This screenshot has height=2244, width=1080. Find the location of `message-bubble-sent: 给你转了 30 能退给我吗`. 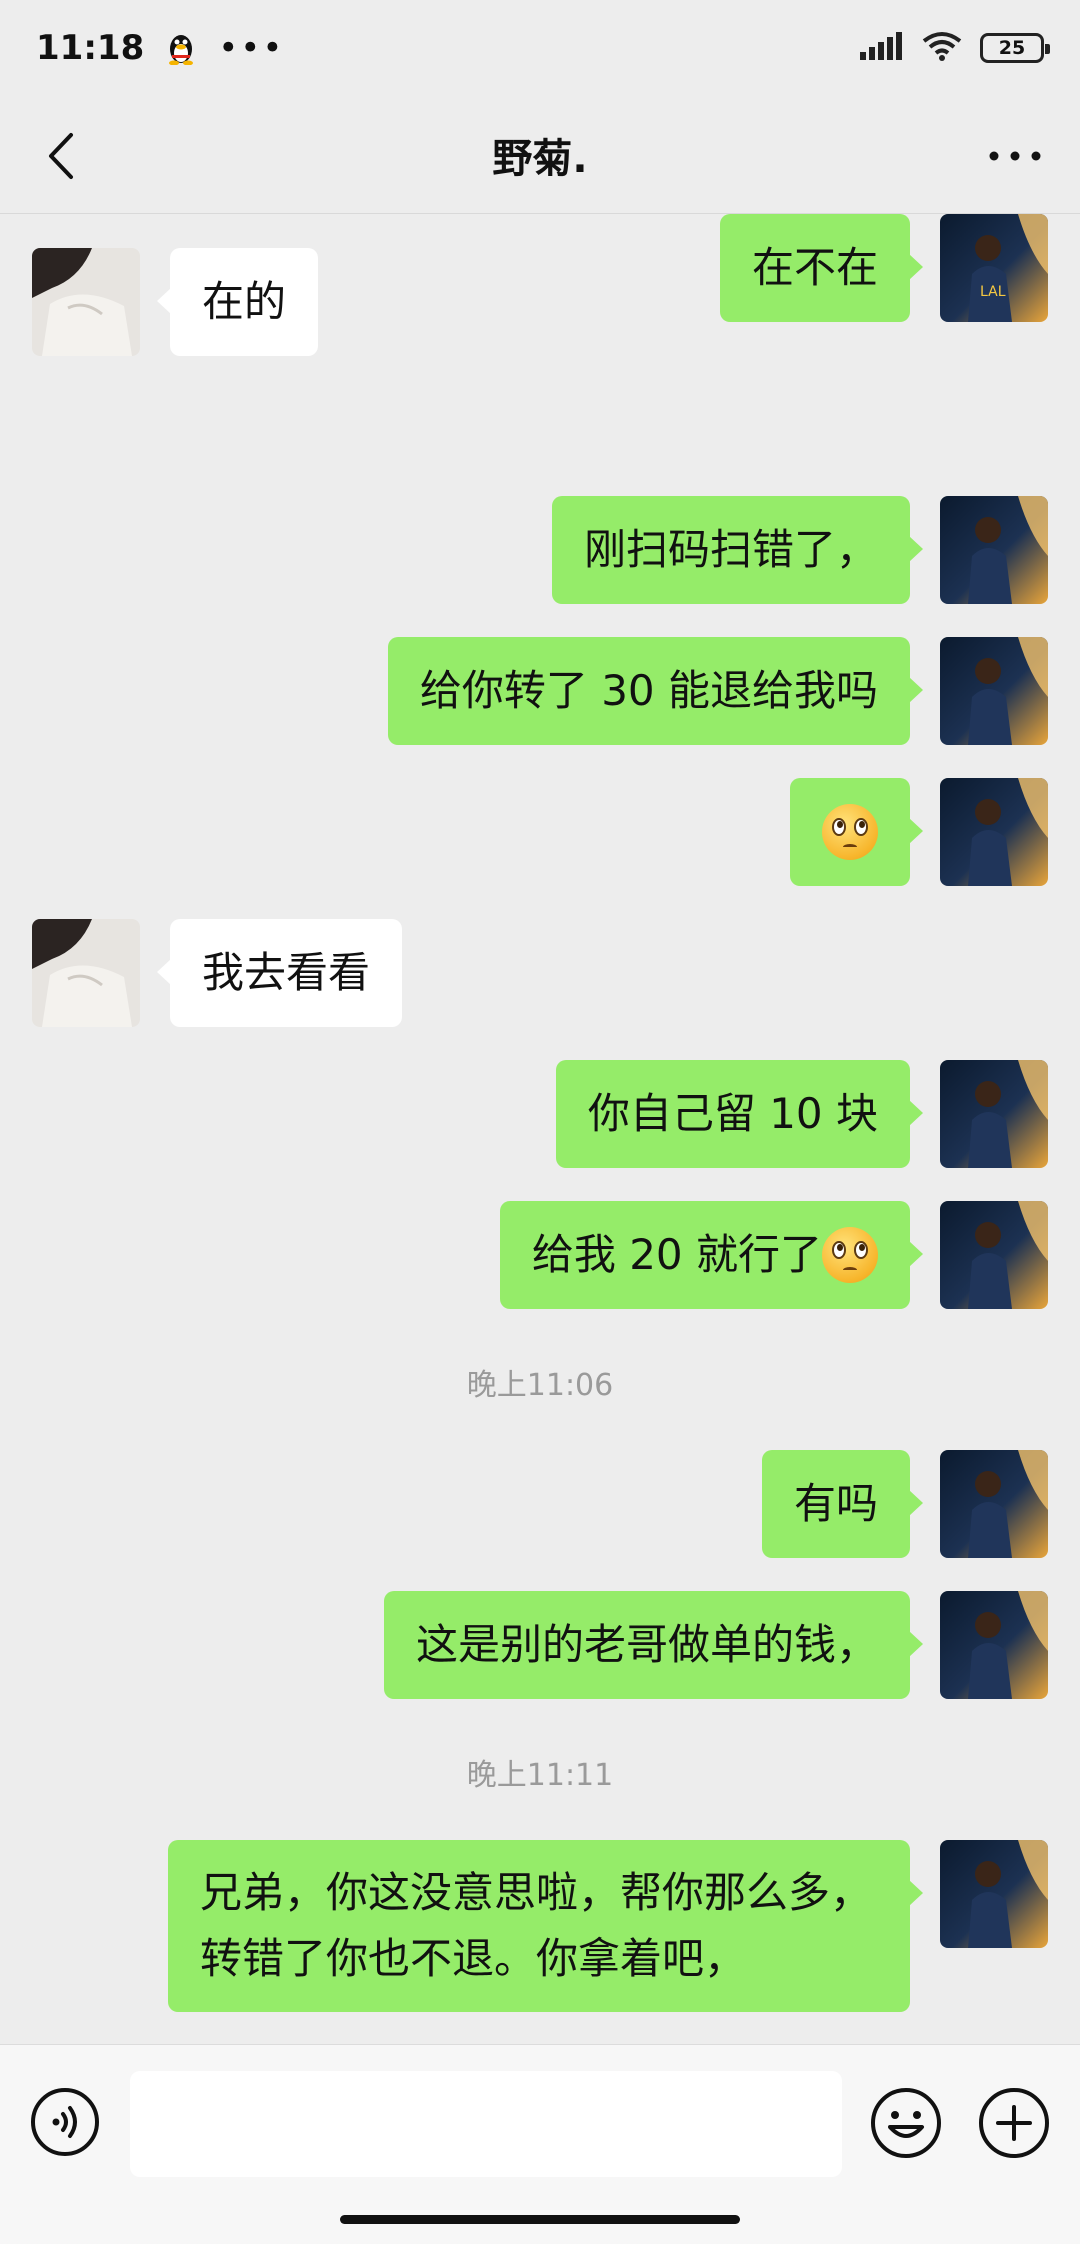

message-bubble-sent: 给你转了 30 能退给我吗 is located at coordinates (655, 691).